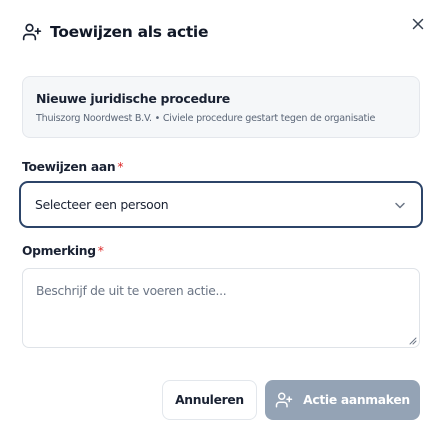 This screenshot has width=445, height=438. What do you see at coordinates (133, 98) in the screenshot?
I see `case-name: Nieuwe juridische procedure` at bounding box center [133, 98].